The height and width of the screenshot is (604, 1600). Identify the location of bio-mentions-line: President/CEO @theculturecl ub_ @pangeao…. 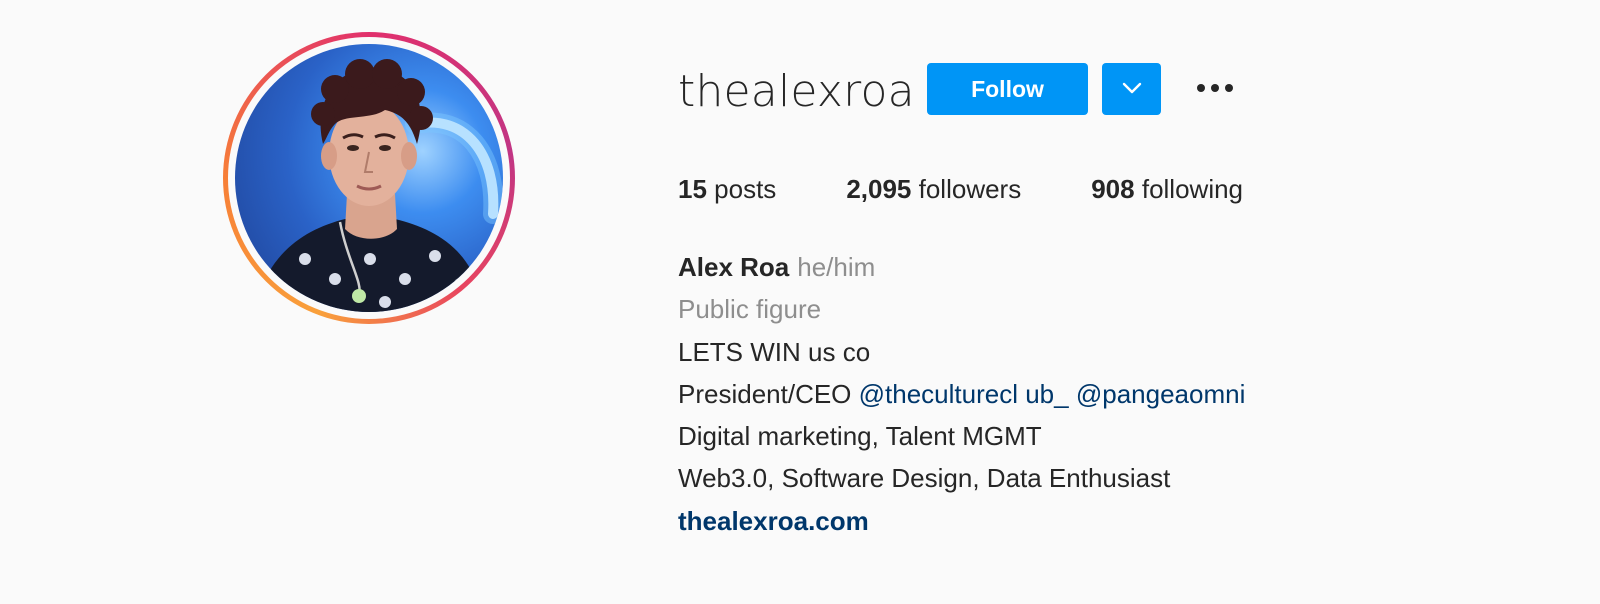
(961, 394).